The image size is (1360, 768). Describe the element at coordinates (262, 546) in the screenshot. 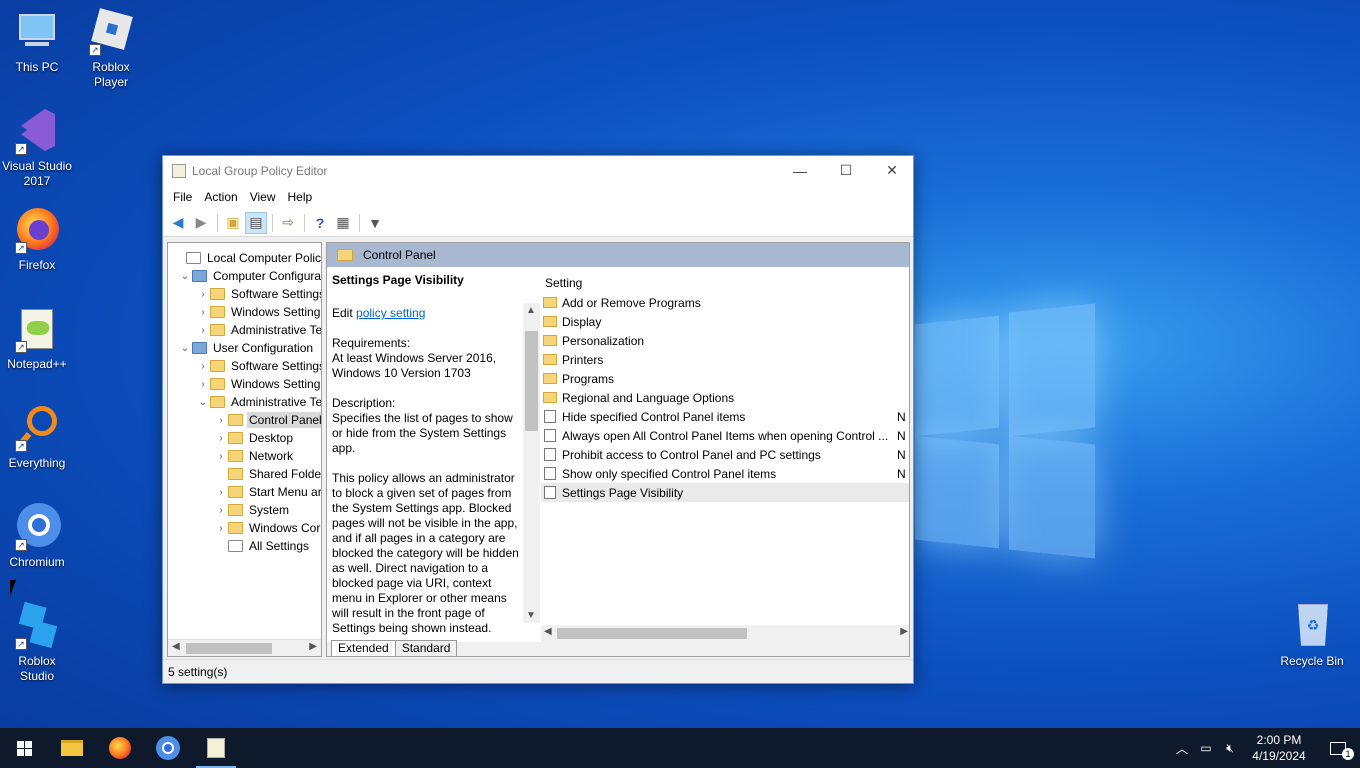

I see `tree-item: All Settings` at that location.